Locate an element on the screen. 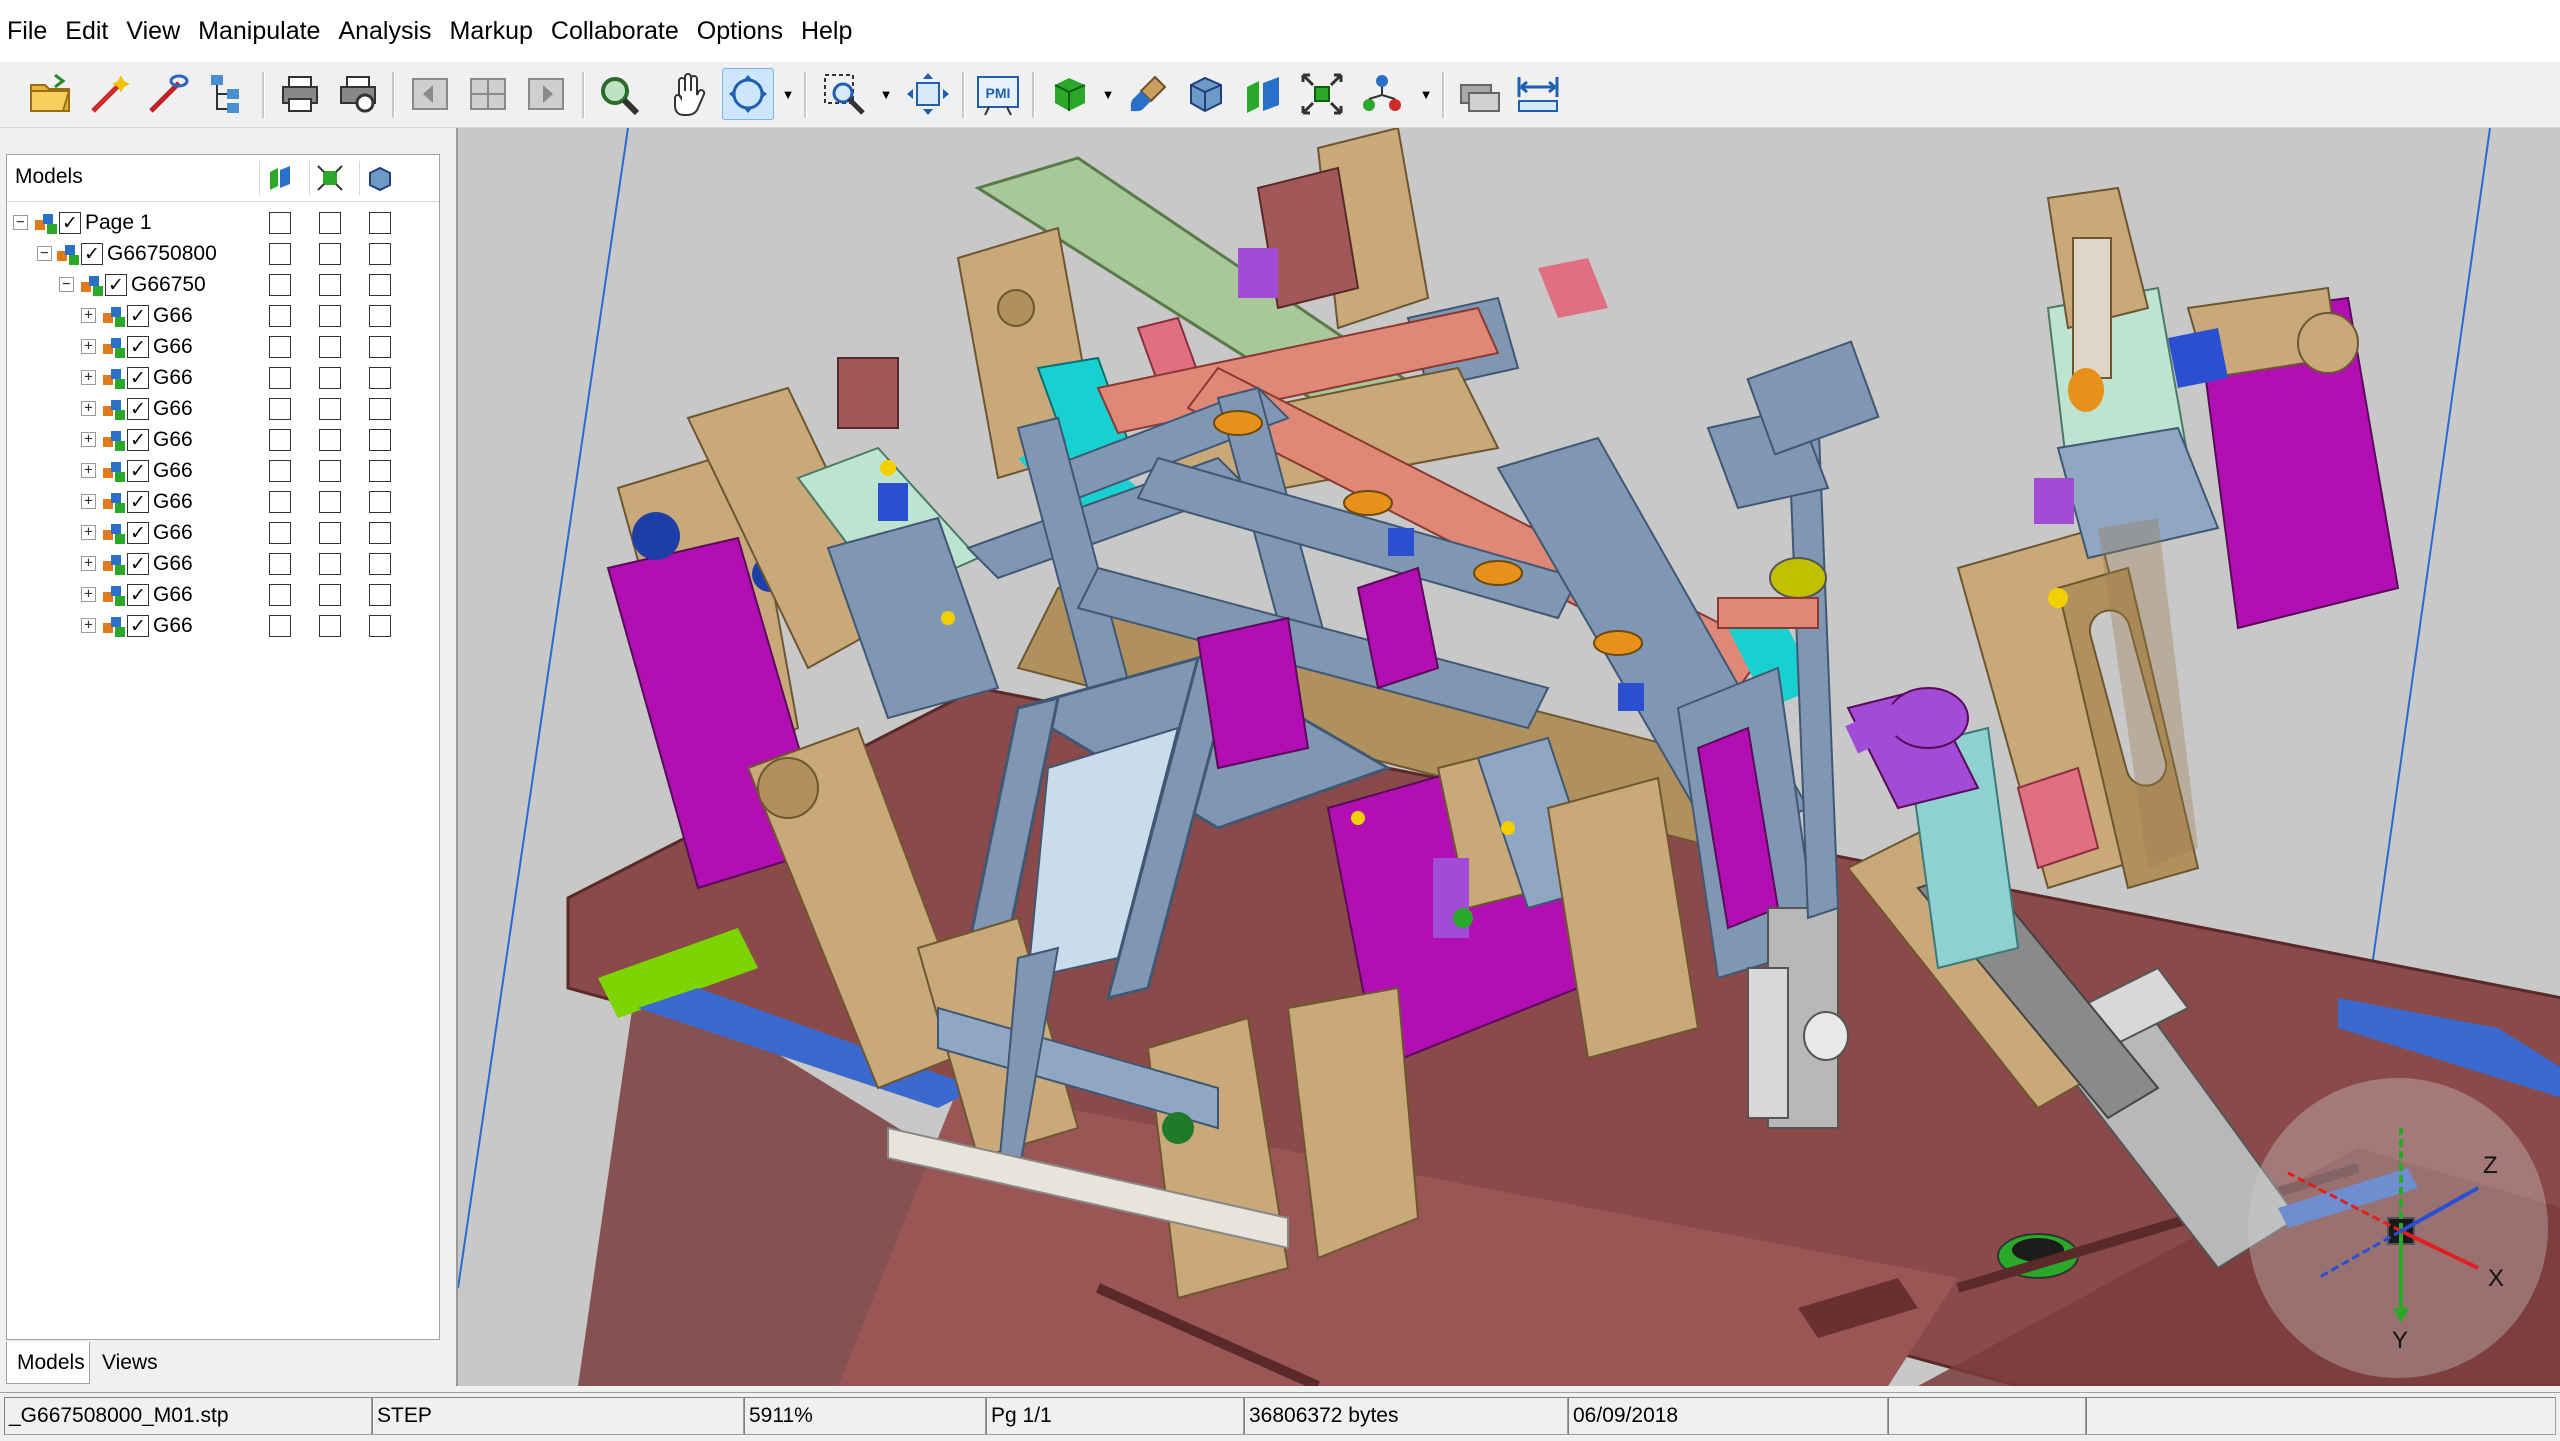  zoom-dropdown-icon: ▼ is located at coordinates (886, 94).